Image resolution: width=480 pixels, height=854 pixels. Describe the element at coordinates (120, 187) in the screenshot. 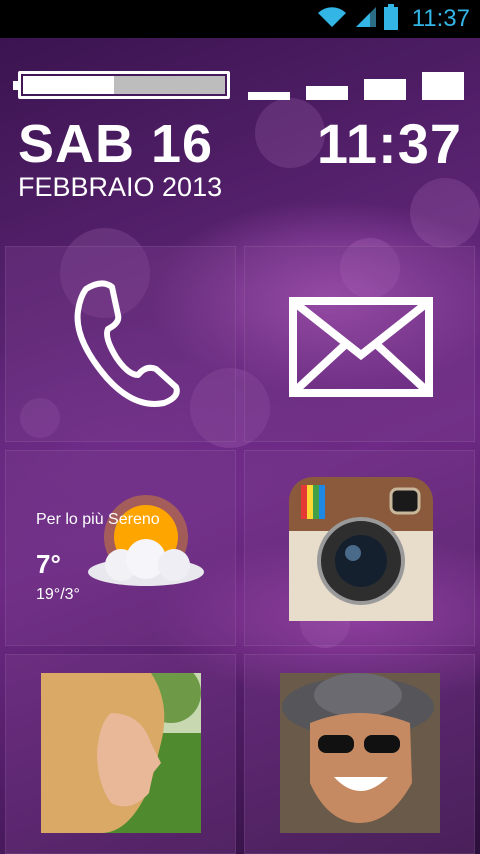

I see `date-month: FEBBRAIO 2013` at that location.